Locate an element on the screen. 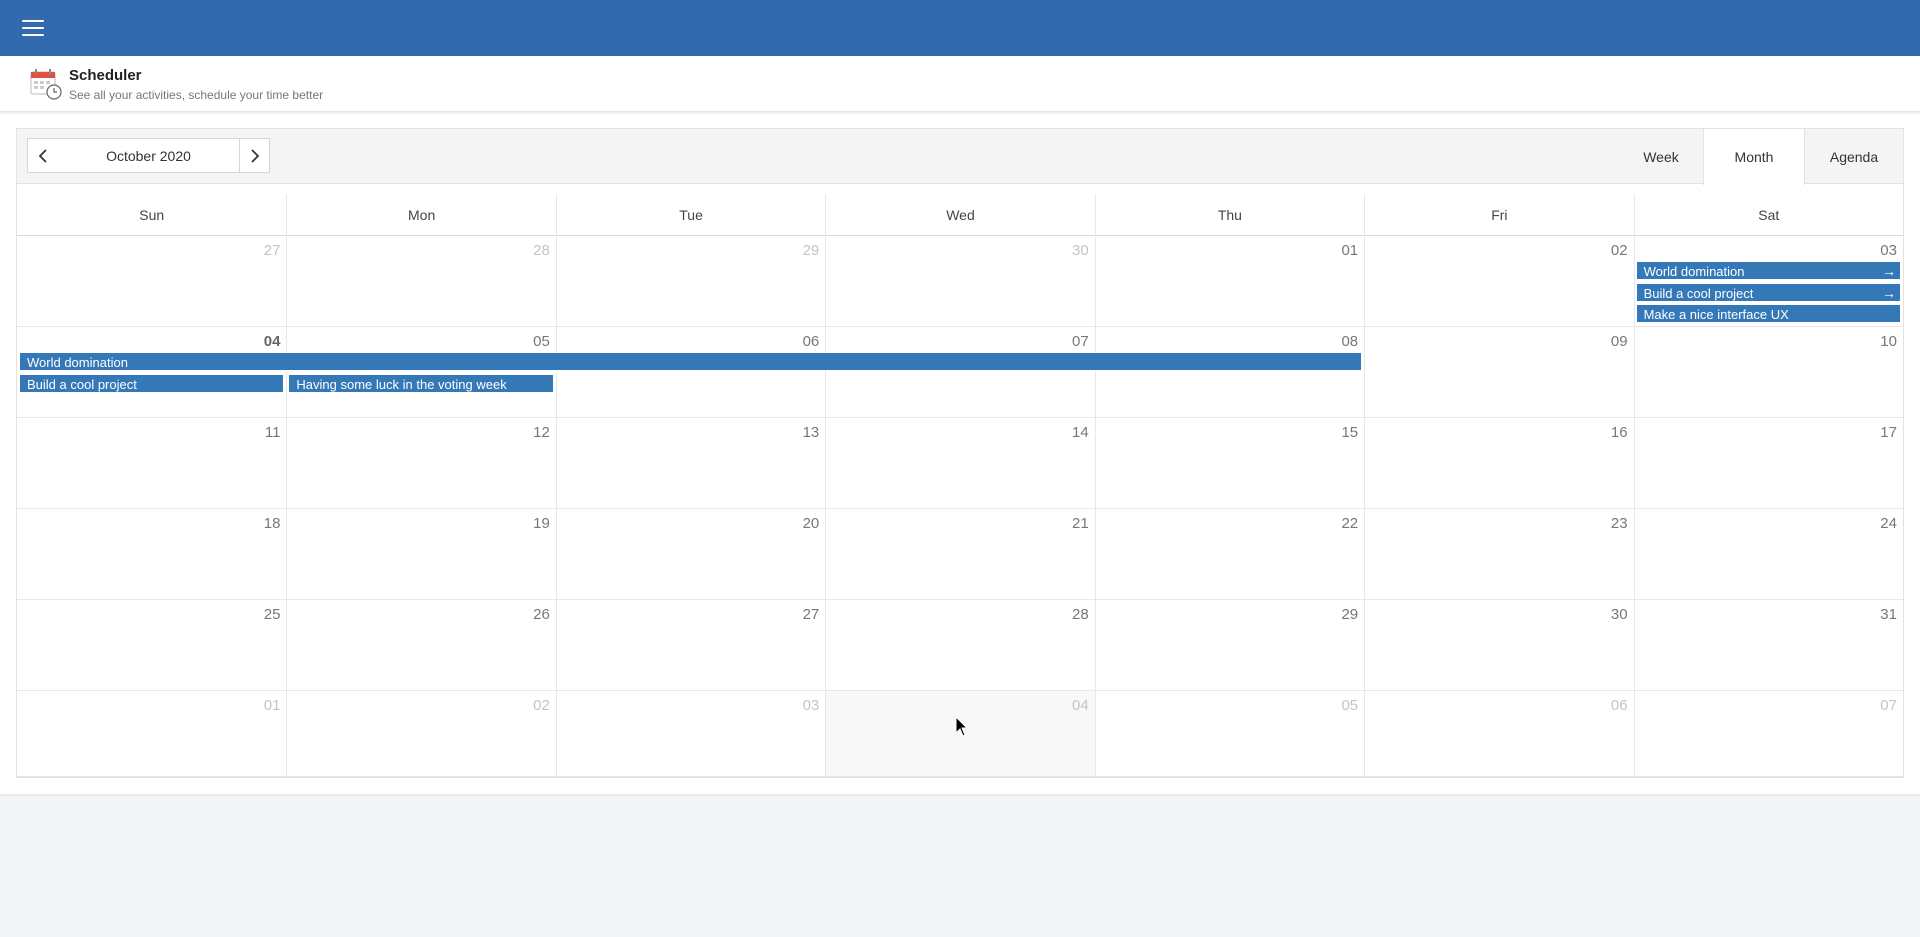 The height and width of the screenshot is (937, 1920). day-cell: 03 is located at coordinates (690, 734).